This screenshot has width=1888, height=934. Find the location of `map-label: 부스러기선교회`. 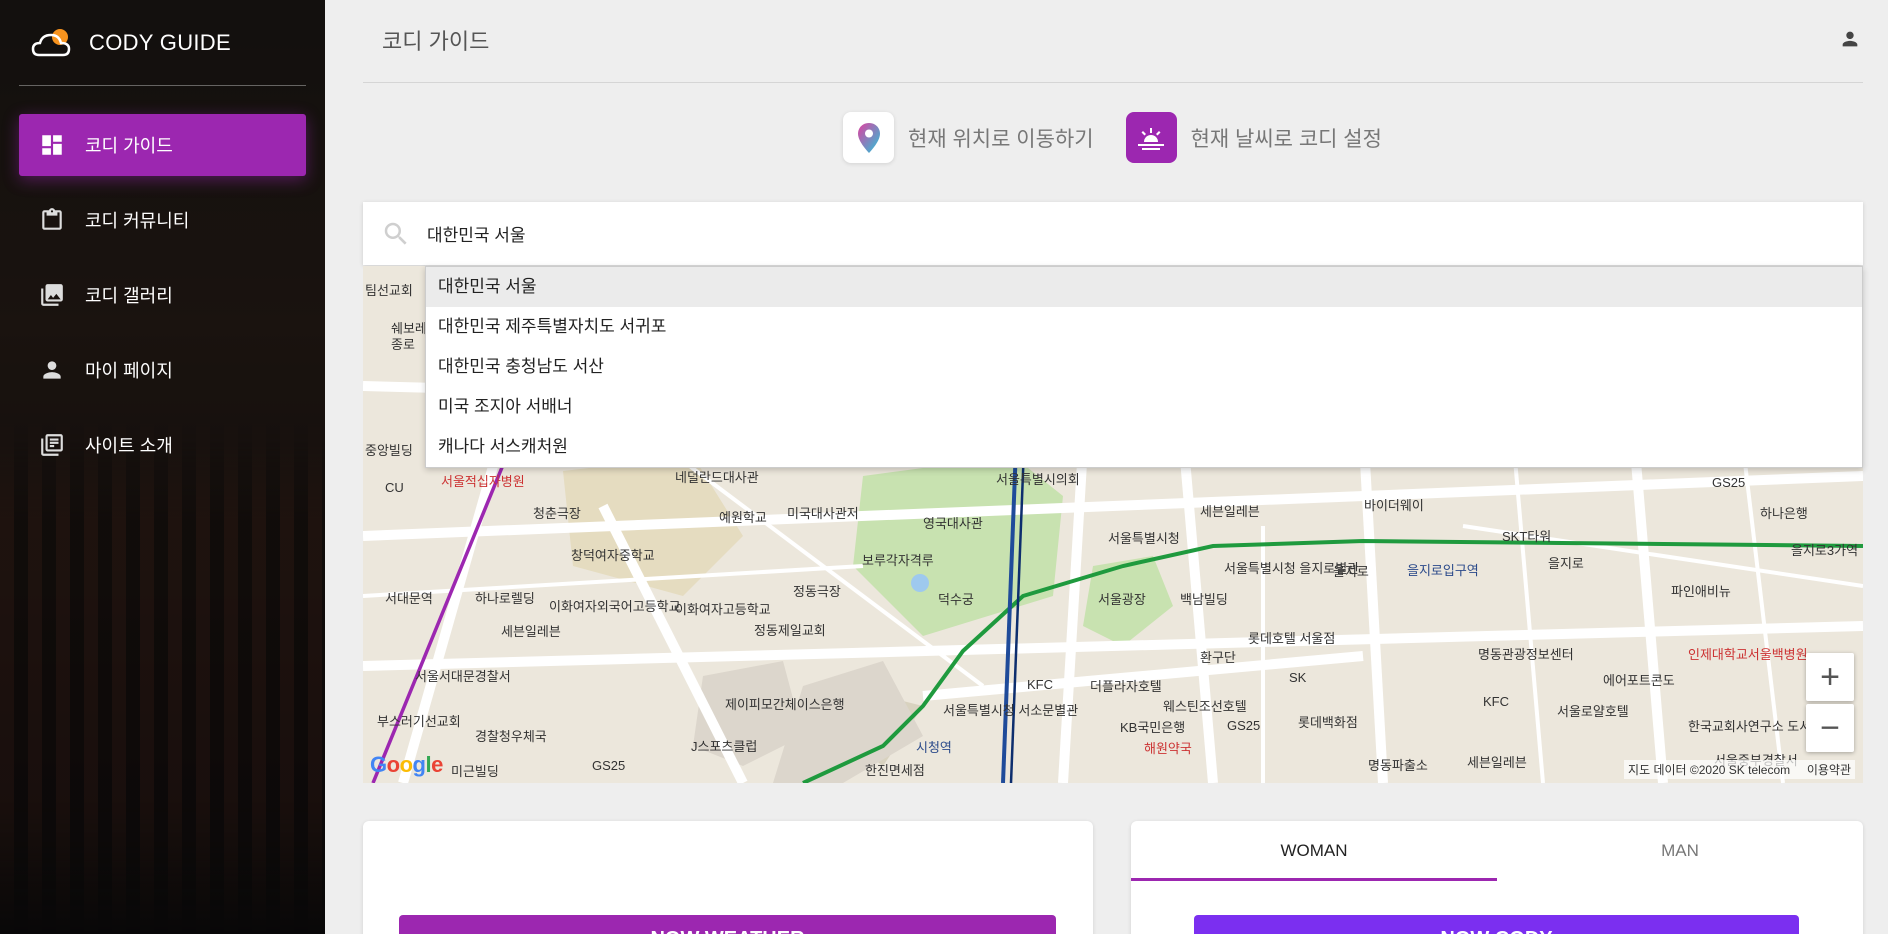

map-label: 부스러기선교회 is located at coordinates (419, 721).